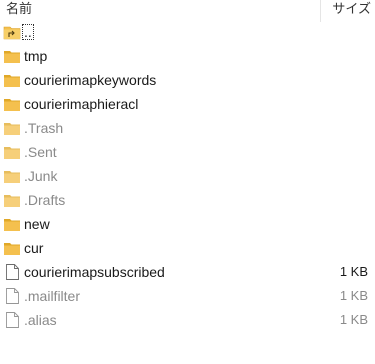 The height and width of the screenshot is (364, 375). I want to click on list-item-label: .alias, so click(40, 320).